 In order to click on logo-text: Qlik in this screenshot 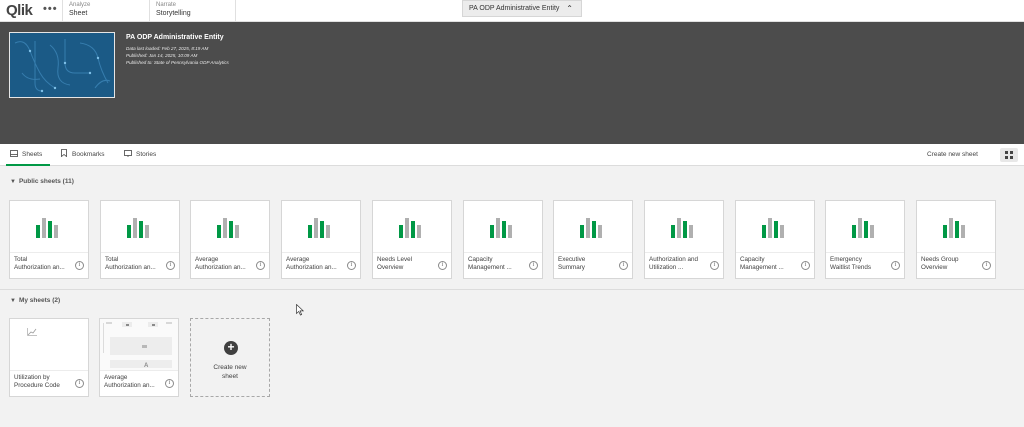, I will do `click(19, 10)`.